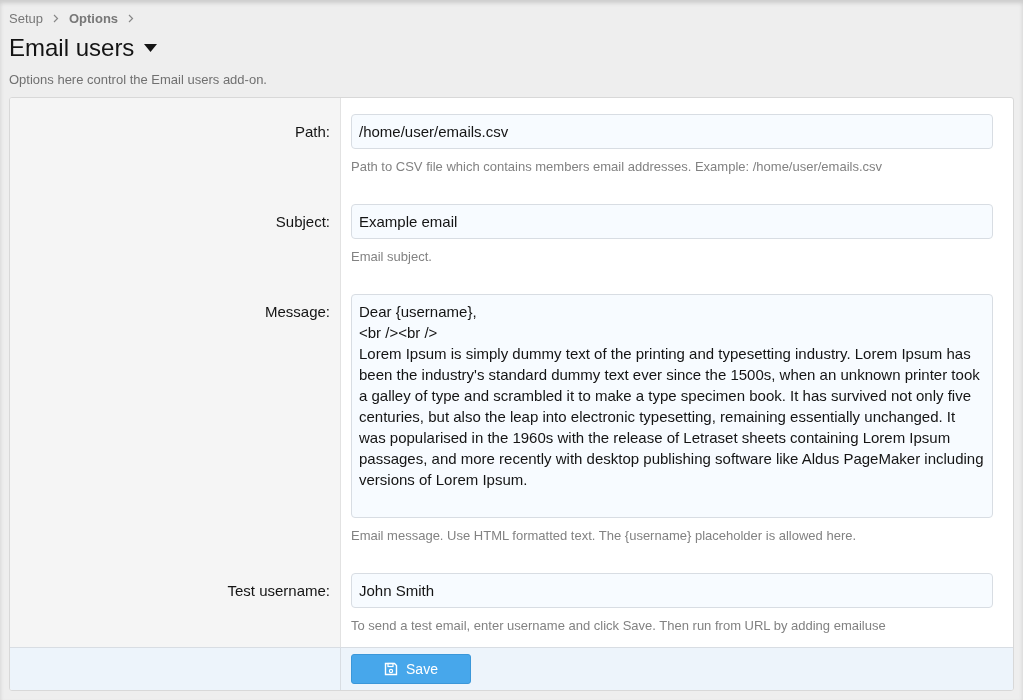 This screenshot has height=700, width=1023. I want to click on caret-icon, so click(151, 48).